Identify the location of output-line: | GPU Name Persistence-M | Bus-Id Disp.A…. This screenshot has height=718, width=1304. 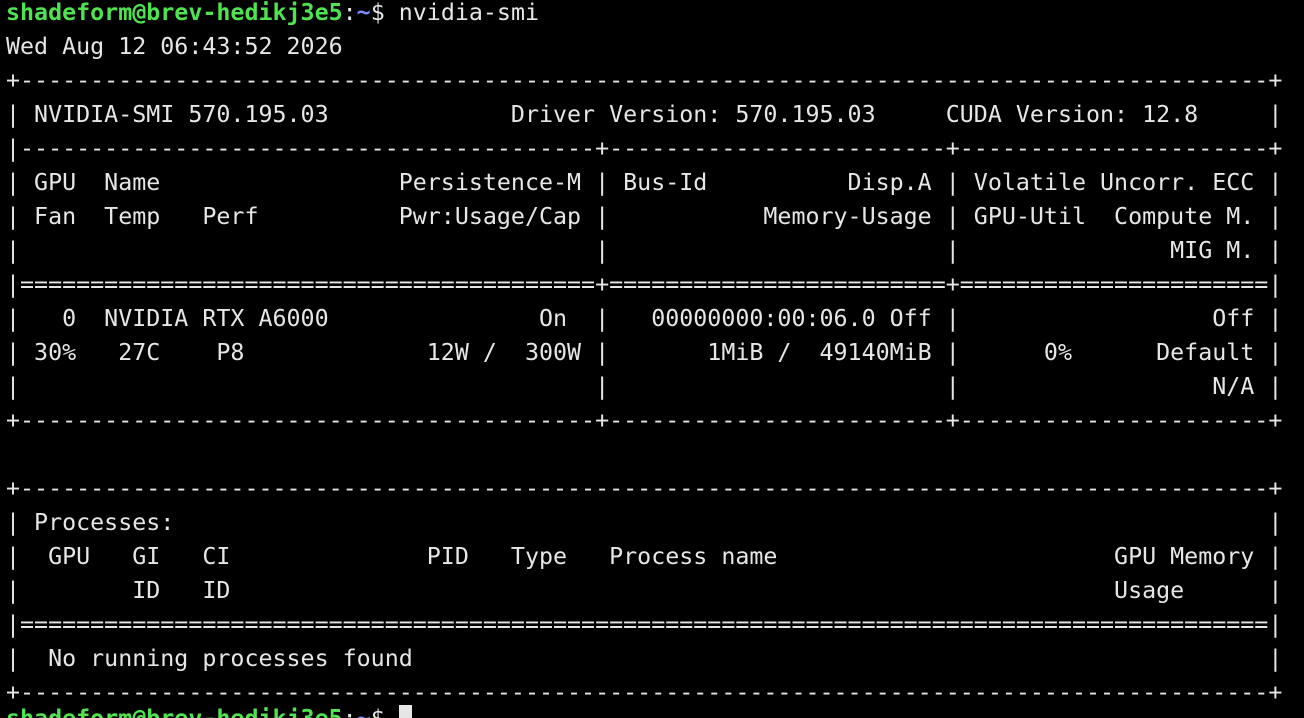
(644, 182).